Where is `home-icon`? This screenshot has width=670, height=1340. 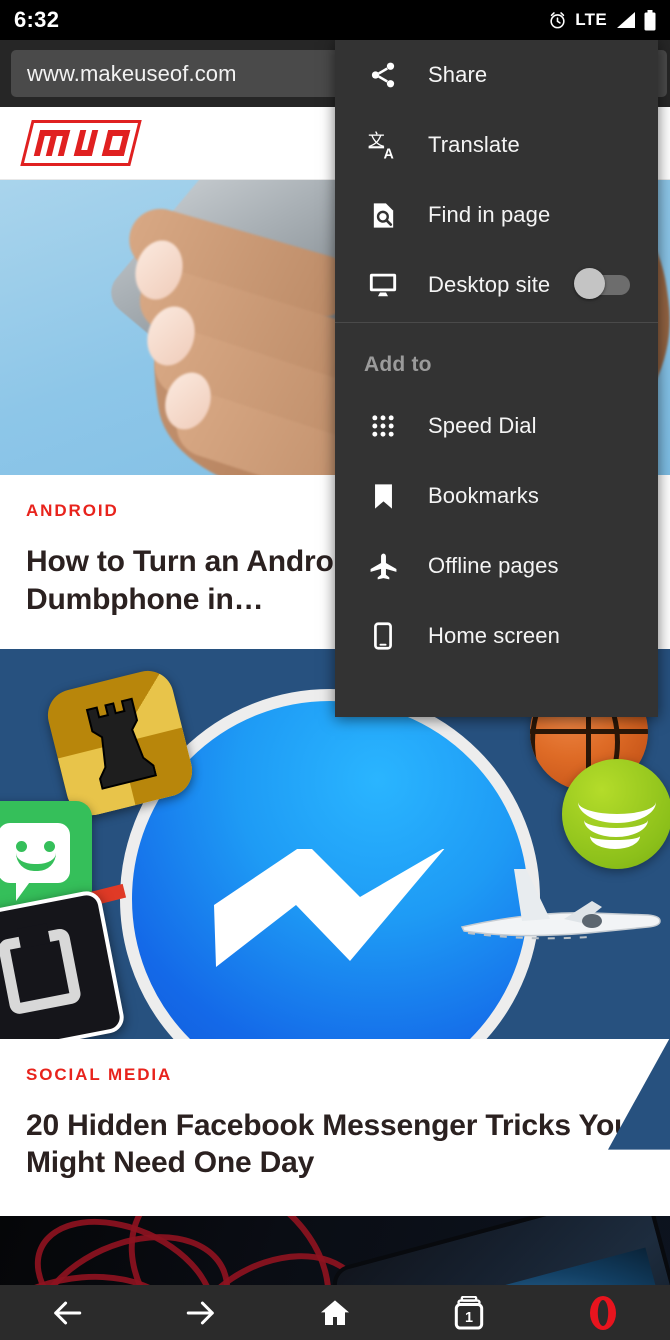 home-icon is located at coordinates (335, 1313).